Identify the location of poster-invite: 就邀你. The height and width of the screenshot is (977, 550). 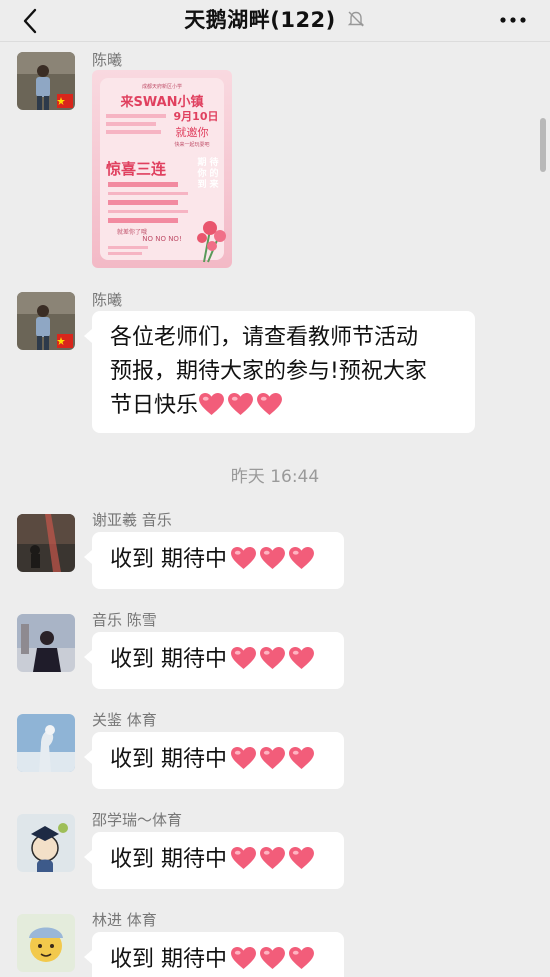
(192, 132).